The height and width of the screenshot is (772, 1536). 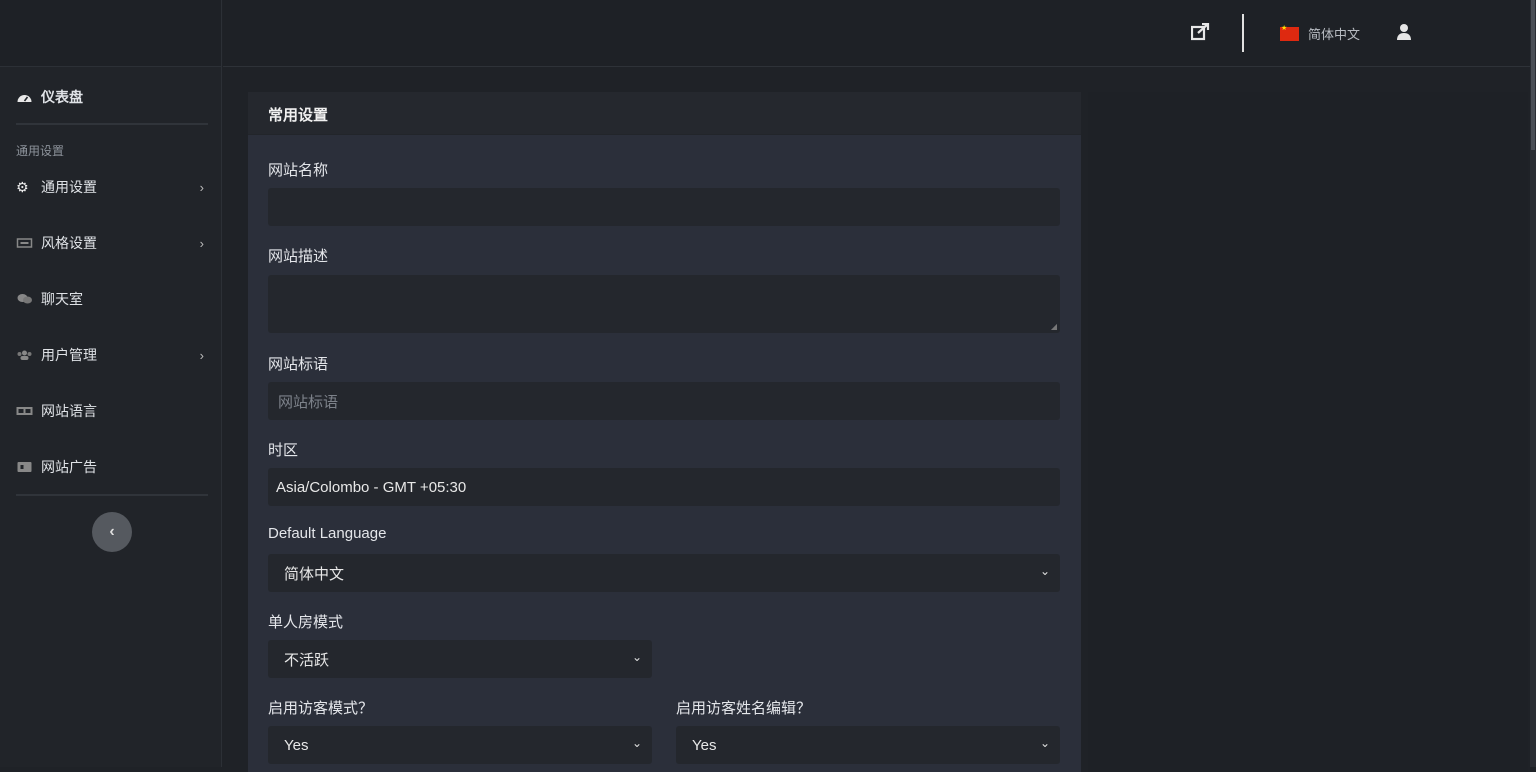 I want to click on site-name-input, so click(x=664, y=207).